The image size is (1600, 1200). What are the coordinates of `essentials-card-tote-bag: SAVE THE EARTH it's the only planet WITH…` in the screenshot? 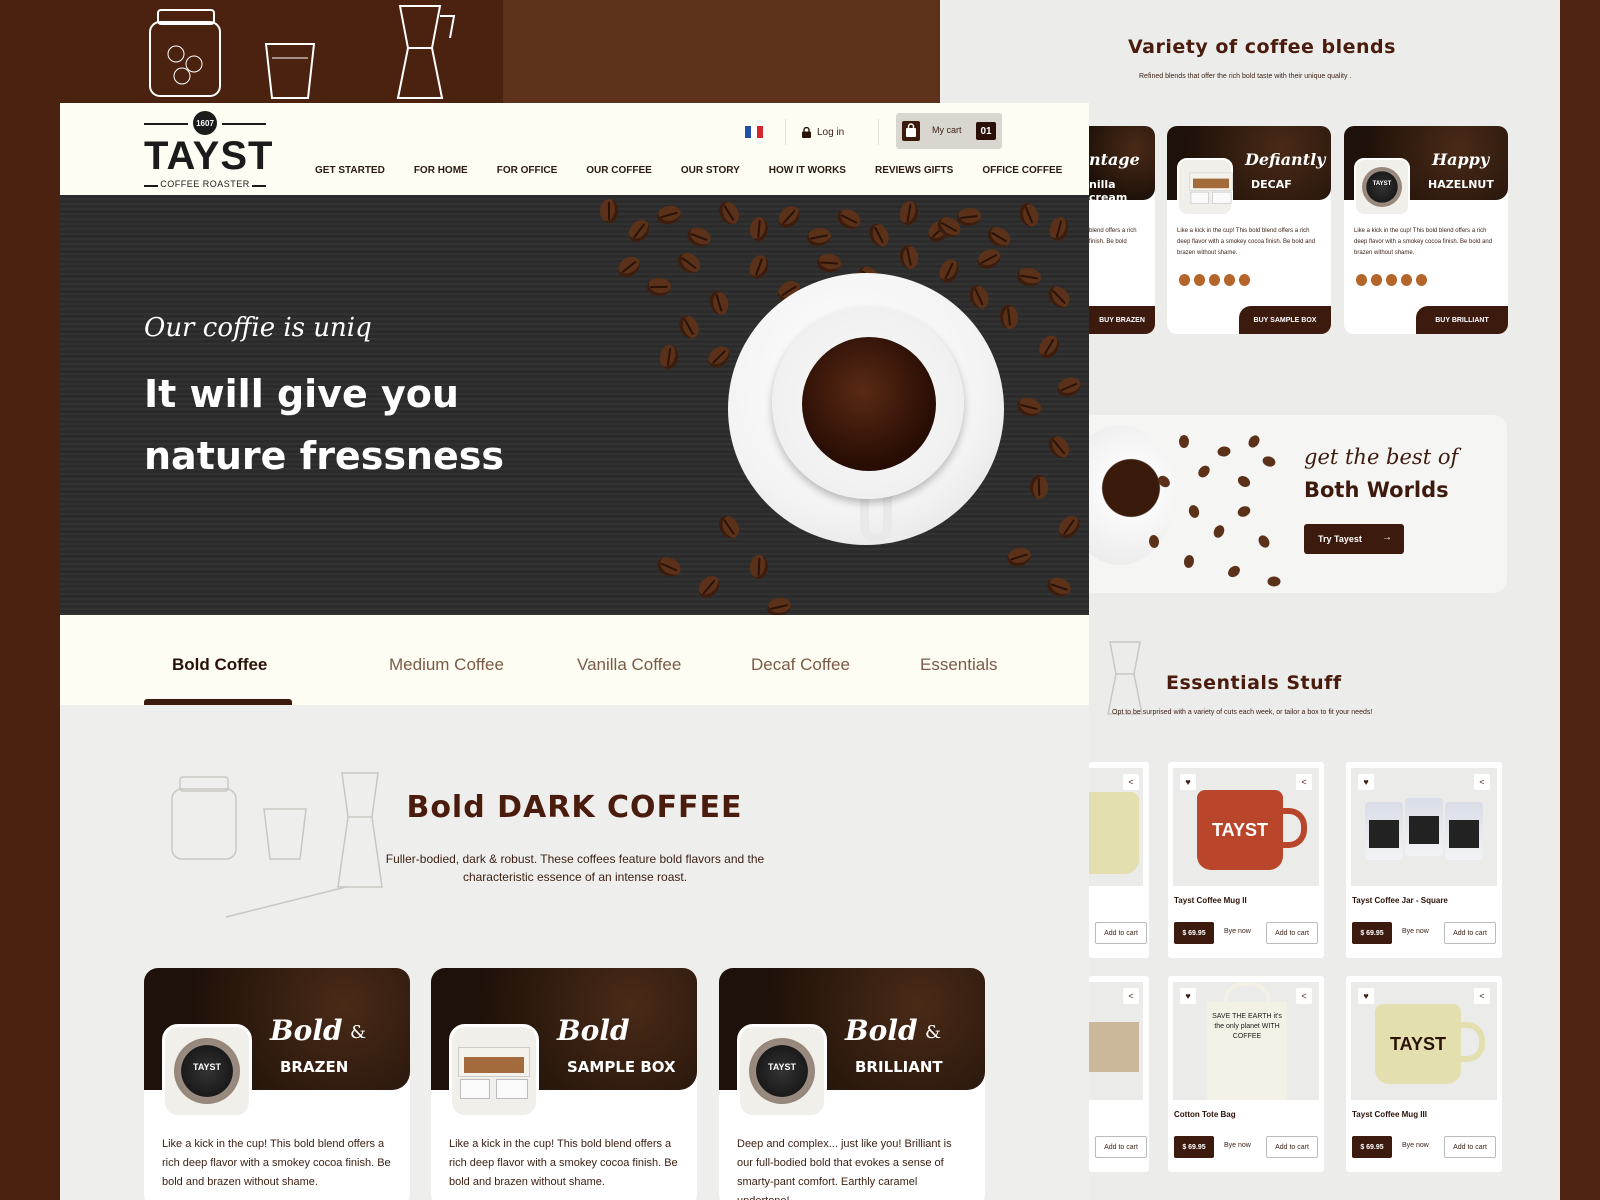 It's located at (1246, 1074).